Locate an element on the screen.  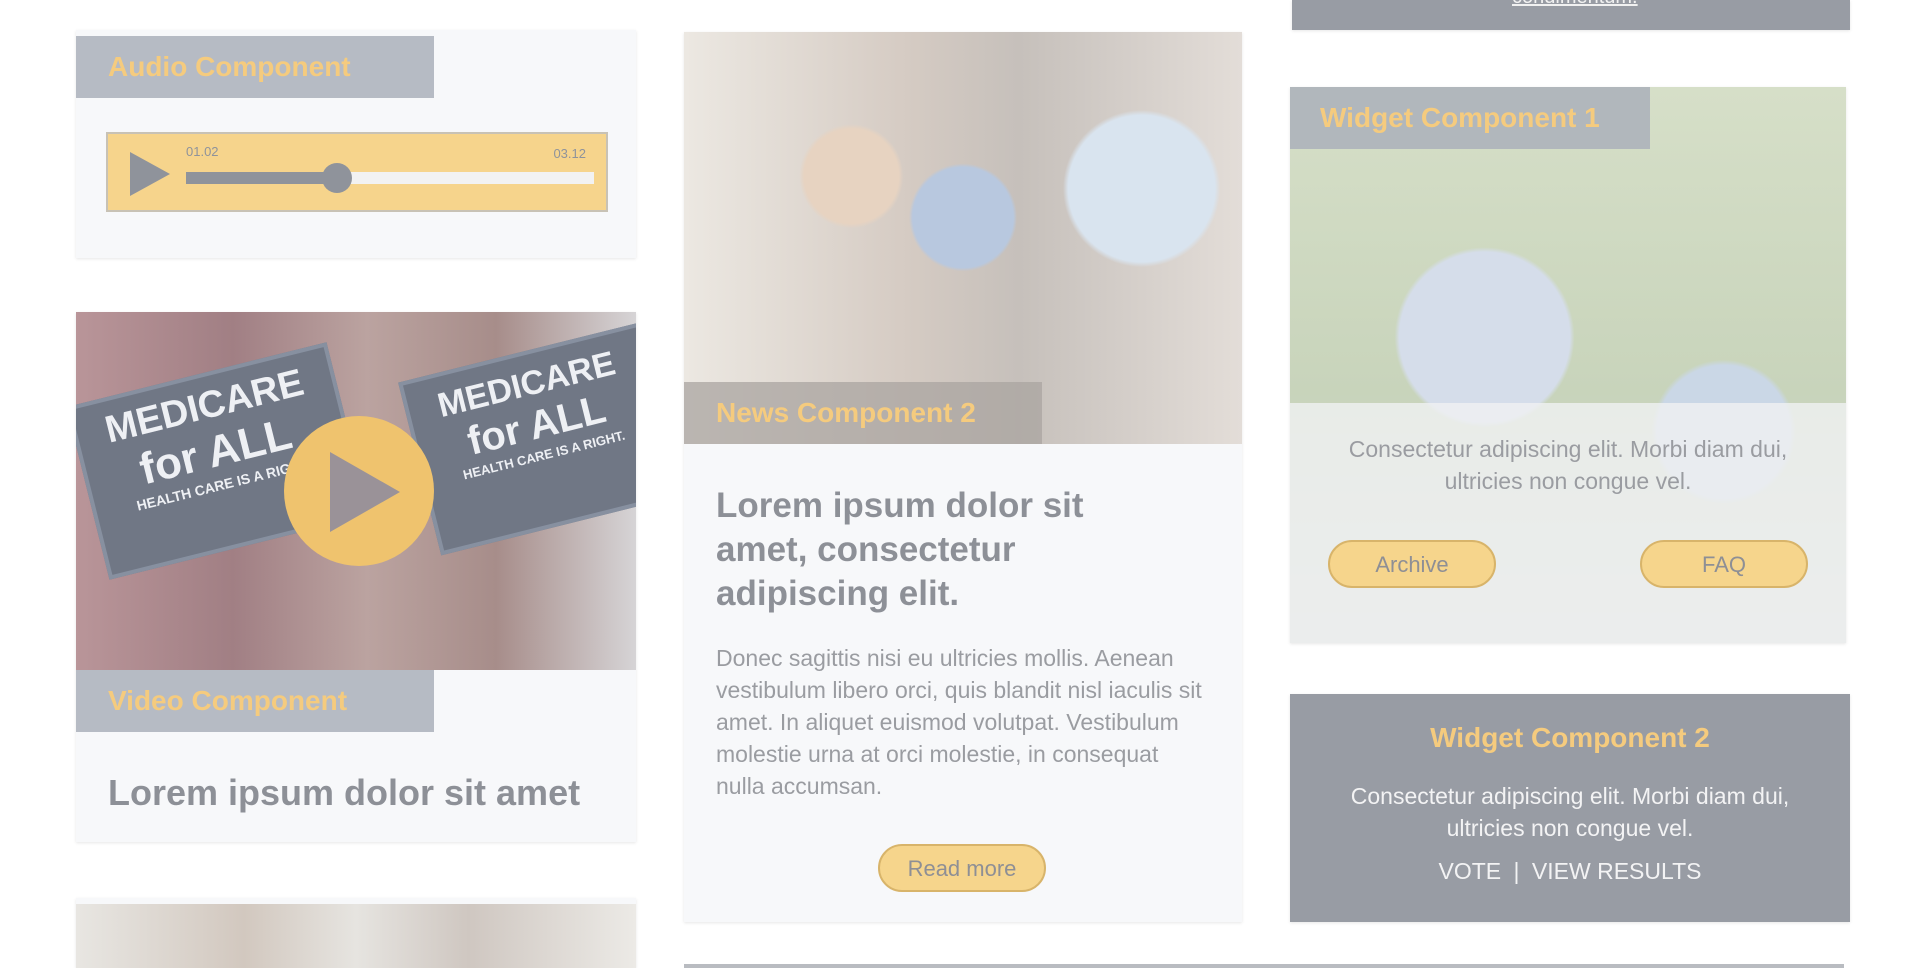
view-results-link: VIEW RESULTS is located at coordinates (1617, 871).